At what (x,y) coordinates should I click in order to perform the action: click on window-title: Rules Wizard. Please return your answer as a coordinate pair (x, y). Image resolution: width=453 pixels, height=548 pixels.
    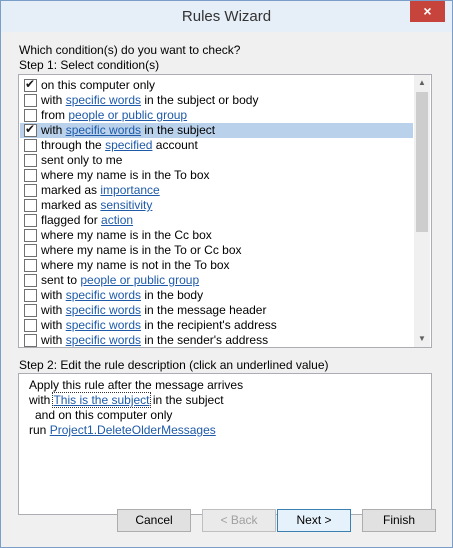
    Looking at the image, I should click on (226, 16).